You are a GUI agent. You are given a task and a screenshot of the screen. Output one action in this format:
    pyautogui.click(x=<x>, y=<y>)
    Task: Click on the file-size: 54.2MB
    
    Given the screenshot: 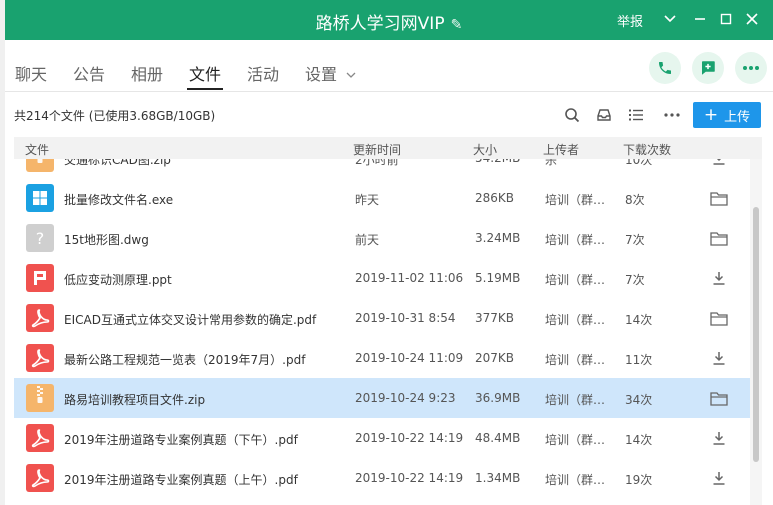 What is the action you would take?
    pyautogui.click(x=497, y=162)
    